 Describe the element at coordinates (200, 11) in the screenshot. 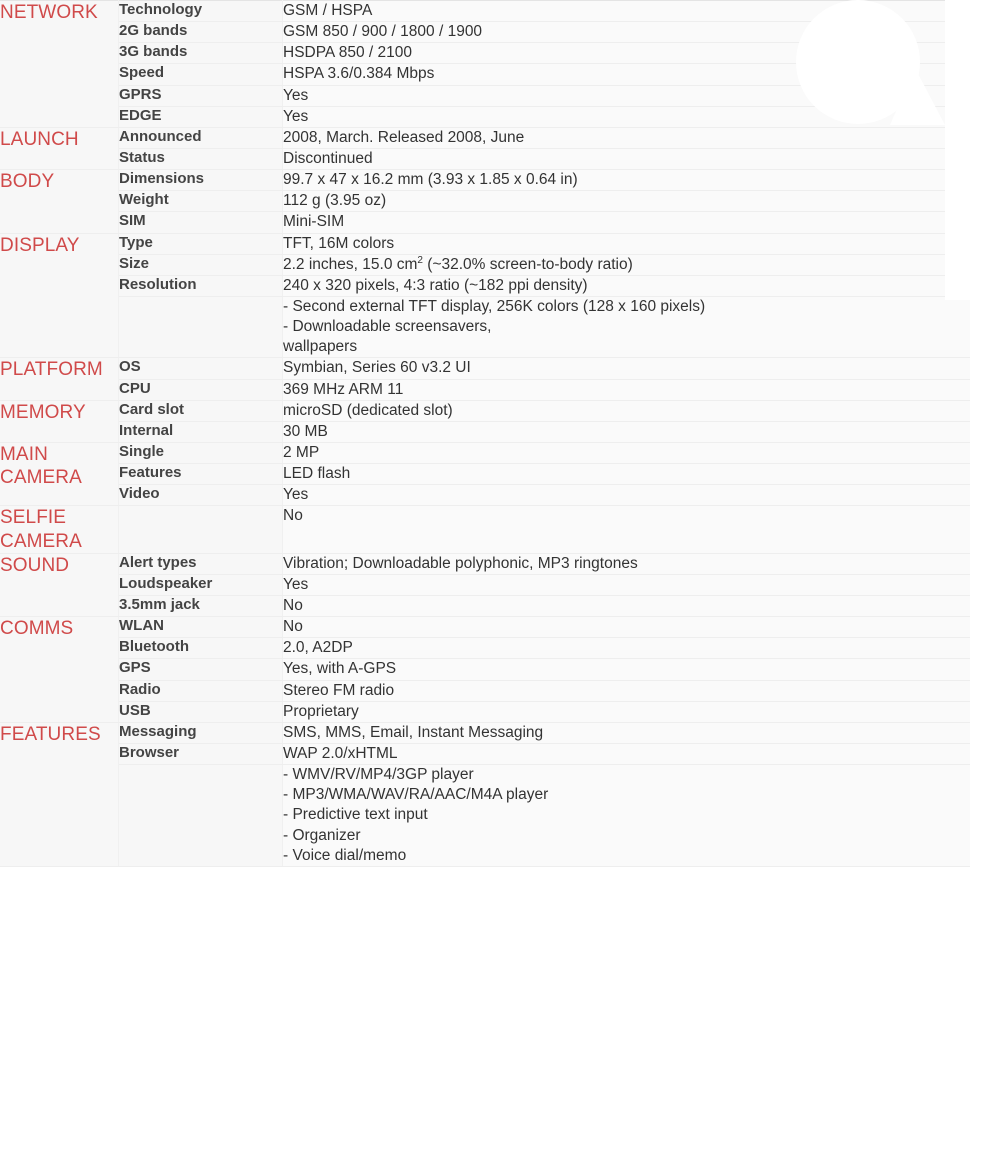

I see `spec-label: Technology` at that location.